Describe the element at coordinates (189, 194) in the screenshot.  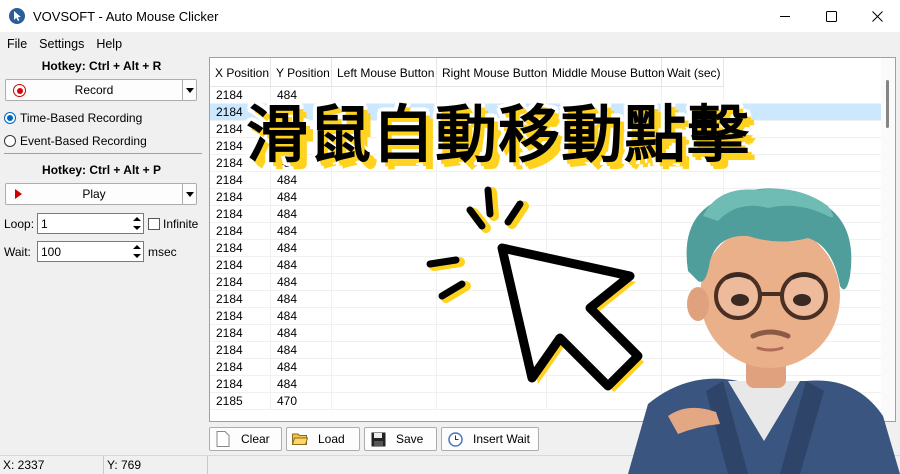
I see `play-dropdown-arrow-icon` at that location.